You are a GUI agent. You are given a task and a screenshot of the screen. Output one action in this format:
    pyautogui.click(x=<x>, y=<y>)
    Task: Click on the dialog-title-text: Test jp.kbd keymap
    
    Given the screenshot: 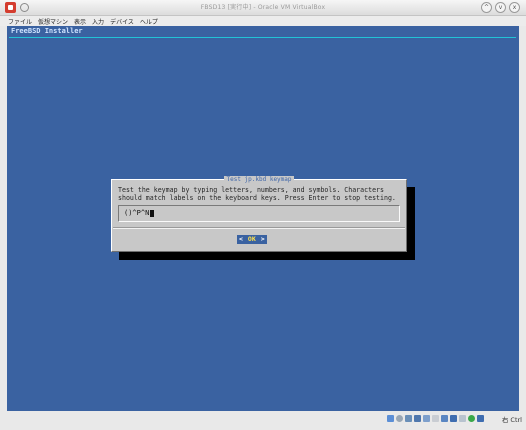 What is the action you would take?
    pyautogui.click(x=259, y=179)
    